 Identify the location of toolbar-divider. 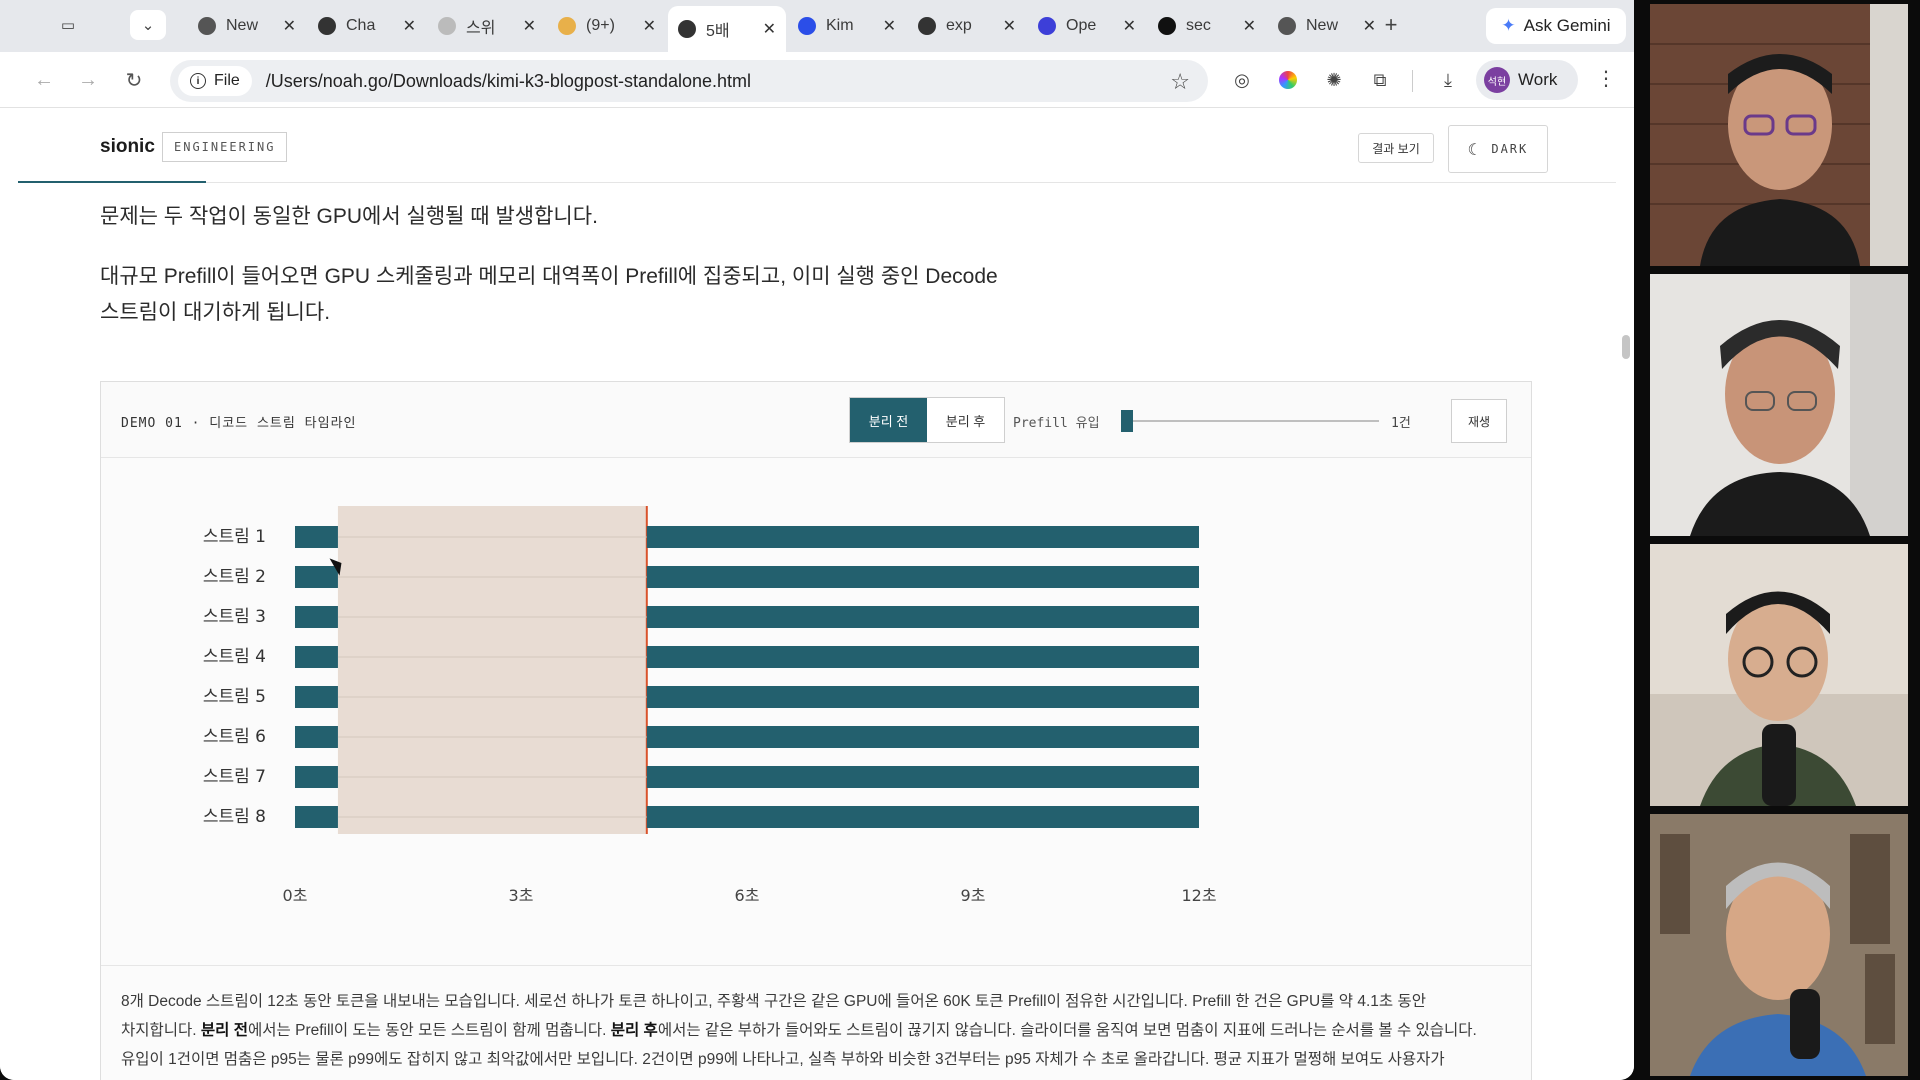
(1412, 81).